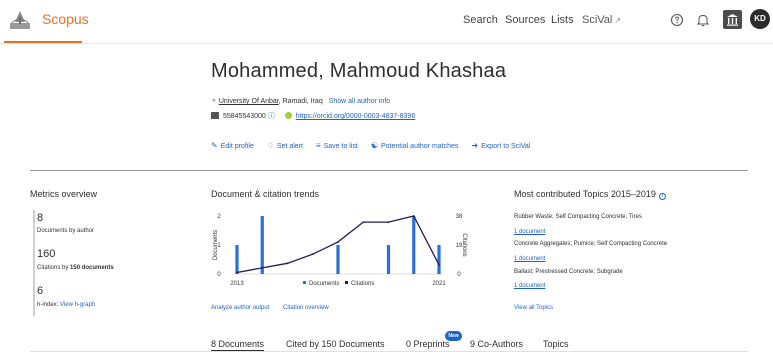 Image resolution: width=773 pixels, height=352 pixels. Describe the element at coordinates (64, 194) in the screenshot. I see `metrics-overview-title: Metrics overview` at that location.